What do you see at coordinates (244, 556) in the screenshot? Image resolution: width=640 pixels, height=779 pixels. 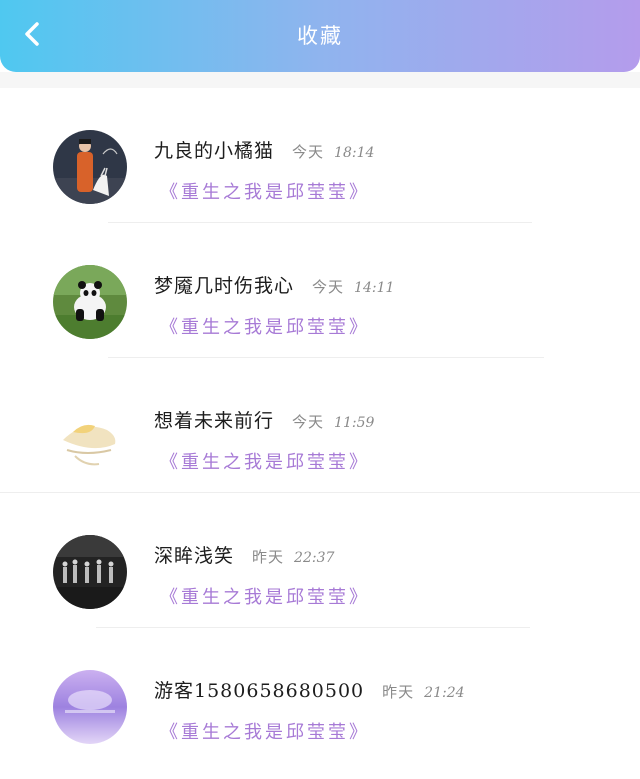 I see `user-name: 深眸浅笑 昨天 22:37` at bounding box center [244, 556].